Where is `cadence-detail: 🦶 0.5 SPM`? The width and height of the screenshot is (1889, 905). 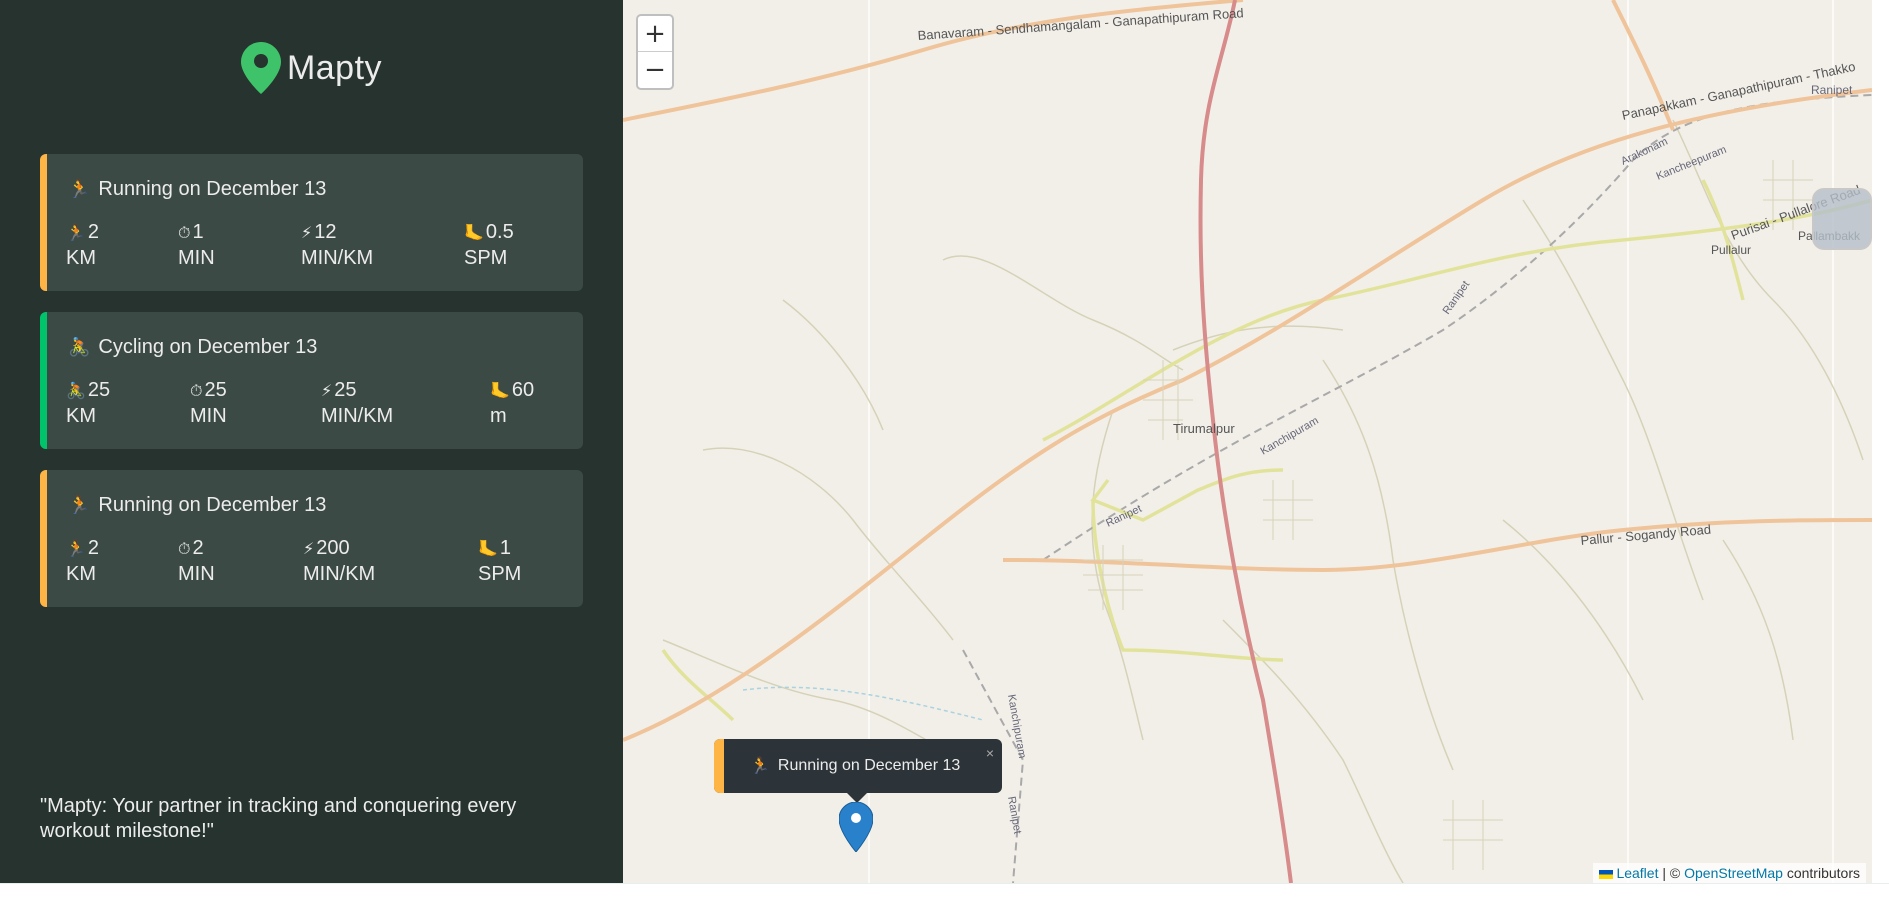
cadence-detail: 🦶 0.5 SPM is located at coordinates (489, 245).